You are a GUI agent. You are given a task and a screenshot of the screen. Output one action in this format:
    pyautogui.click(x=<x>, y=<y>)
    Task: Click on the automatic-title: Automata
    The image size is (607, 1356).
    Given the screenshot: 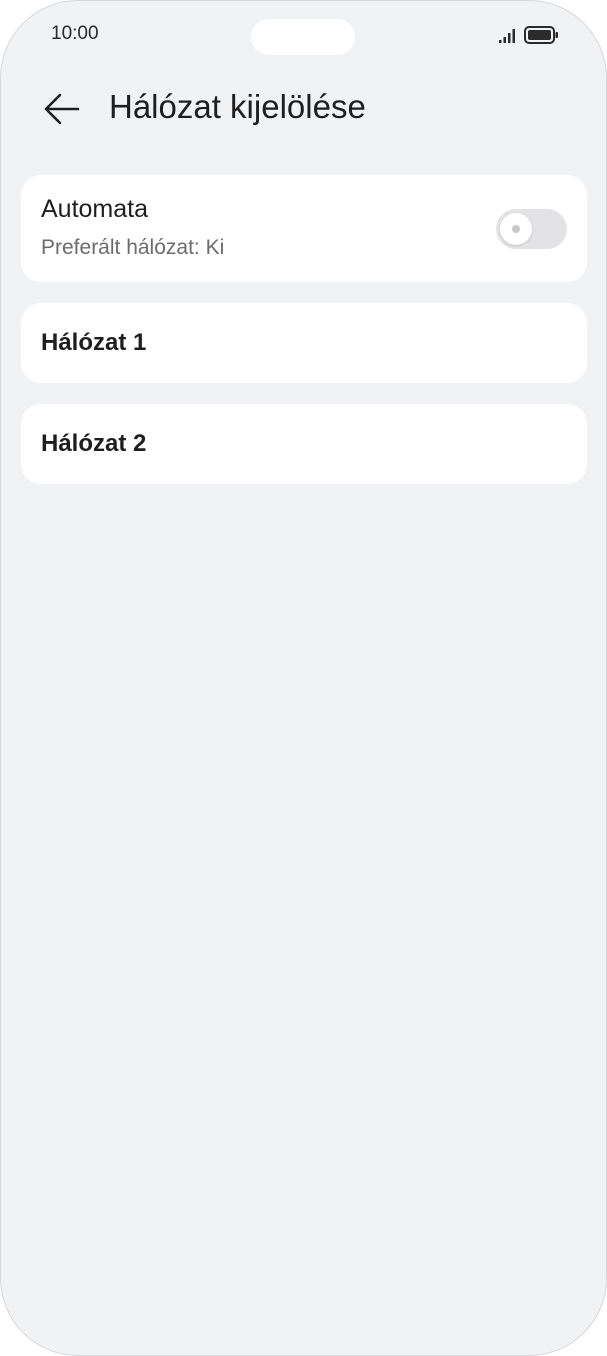 What is the action you would take?
    pyautogui.click(x=95, y=209)
    